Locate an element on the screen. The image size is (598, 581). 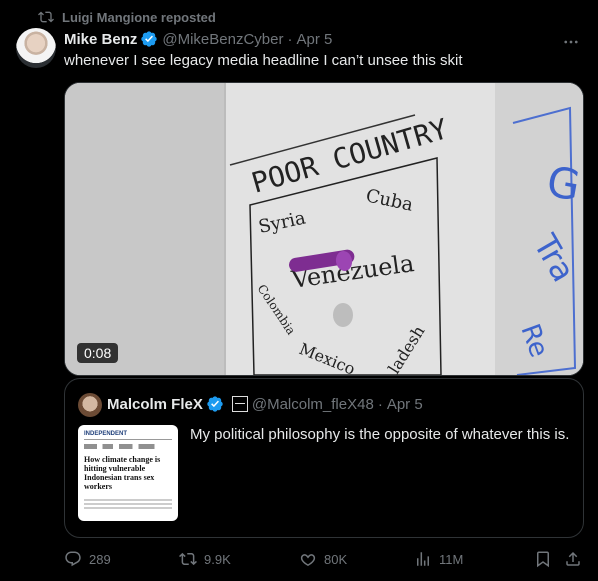
like-button: 80K is located at coordinates (323, 559).